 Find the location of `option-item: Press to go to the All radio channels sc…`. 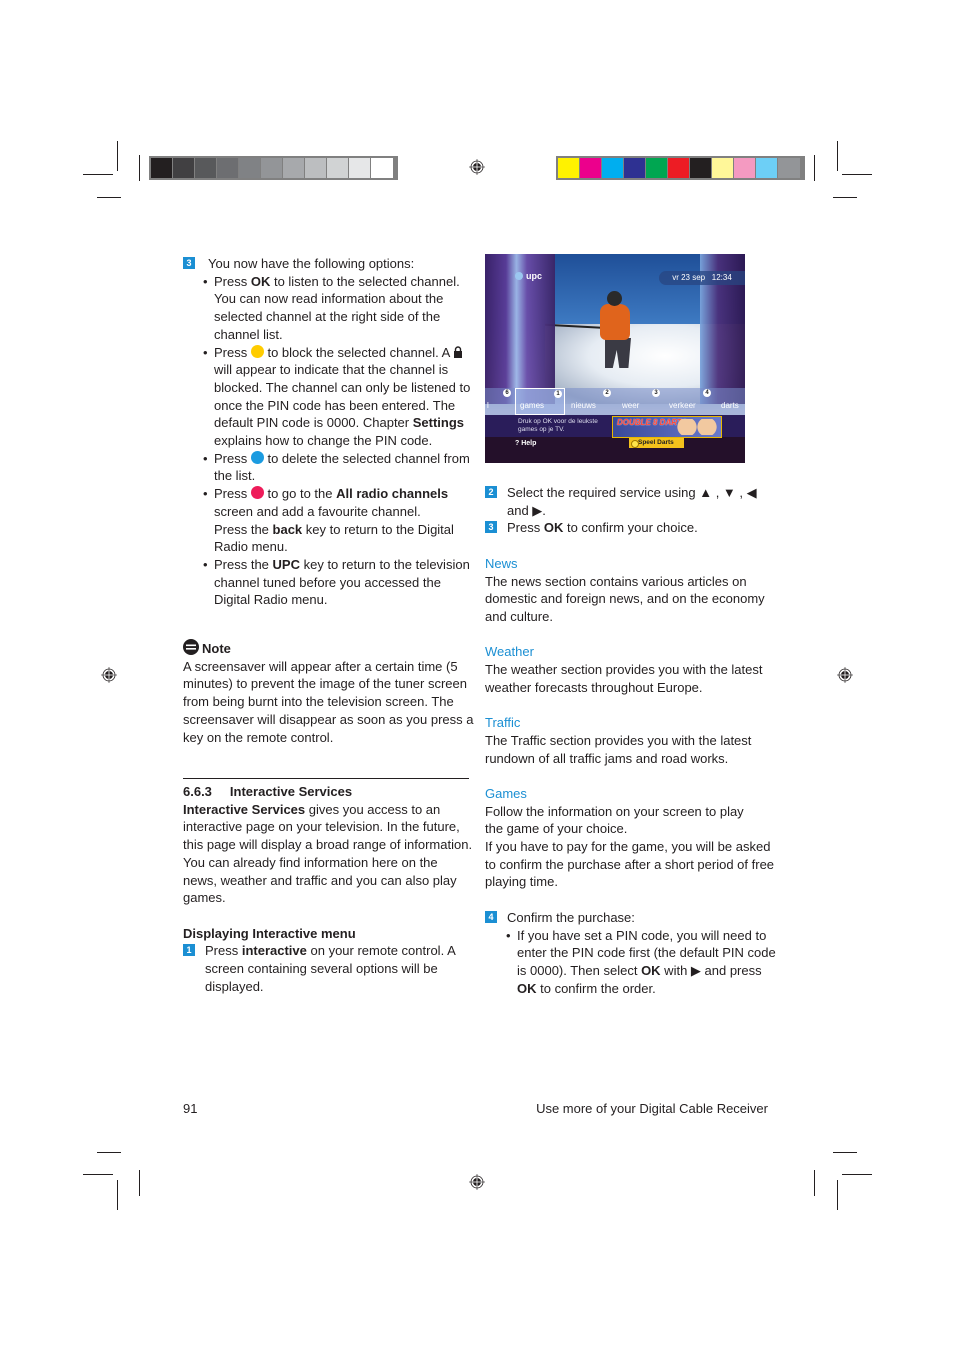

option-item: Press to go to the All radio channels sc… is located at coordinates (339, 520).